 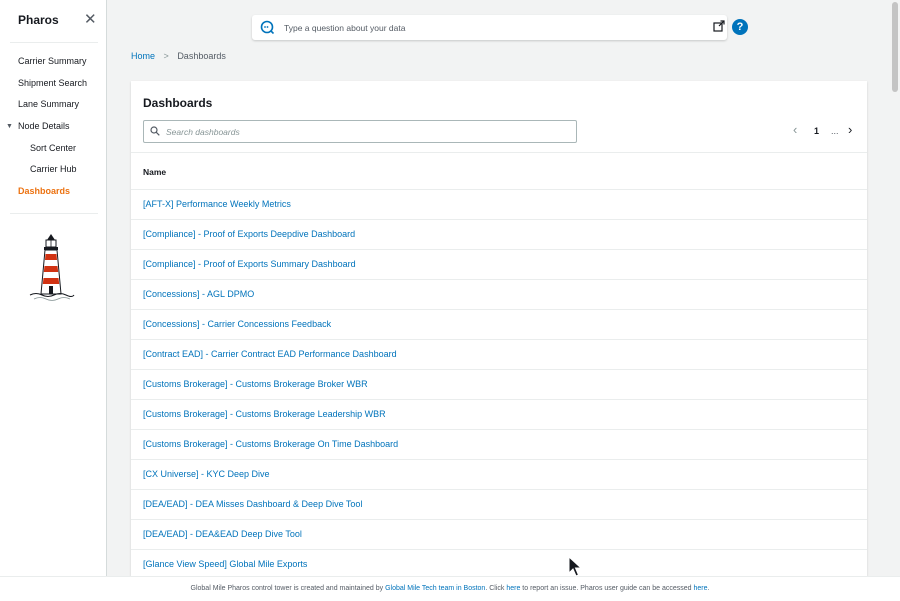 I want to click on search-icon, so click(x=155, y=131).